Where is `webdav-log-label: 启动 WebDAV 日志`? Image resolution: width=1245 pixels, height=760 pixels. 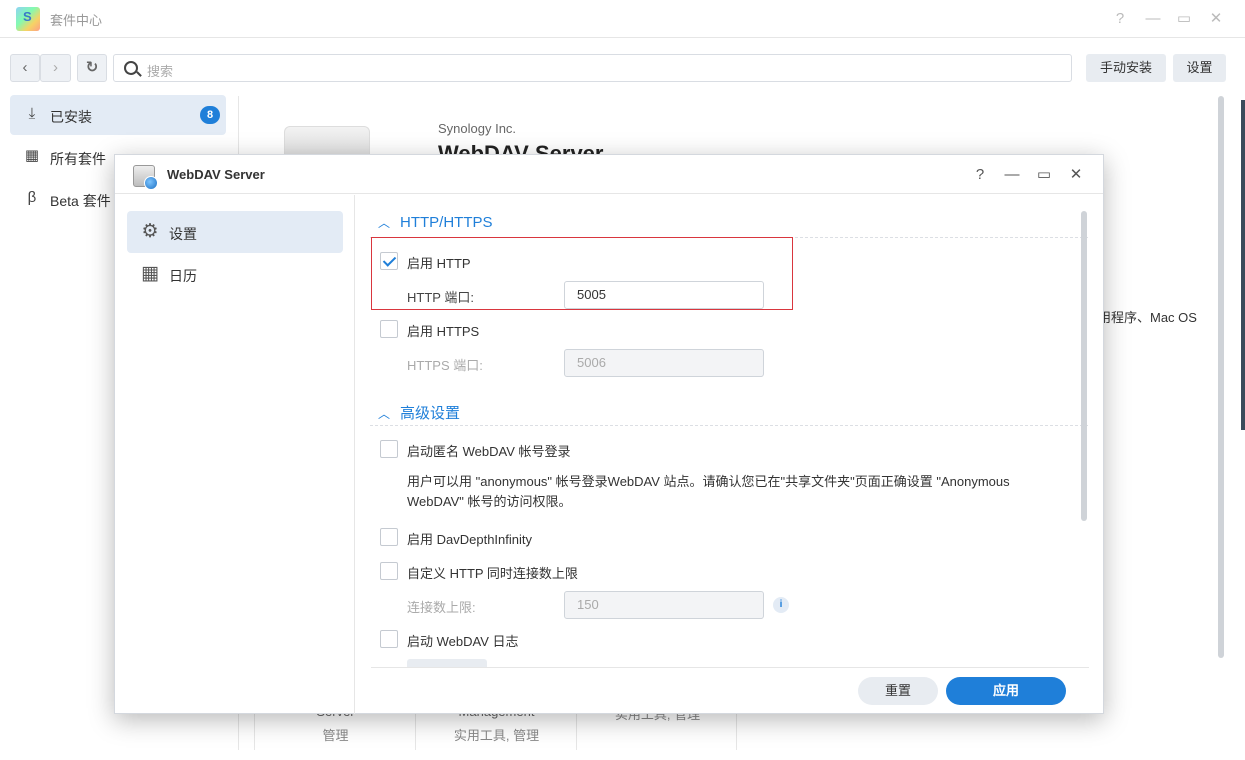
webdav-log-label: 启动 WebDAV 日志 is located at coordinates (463, 641).